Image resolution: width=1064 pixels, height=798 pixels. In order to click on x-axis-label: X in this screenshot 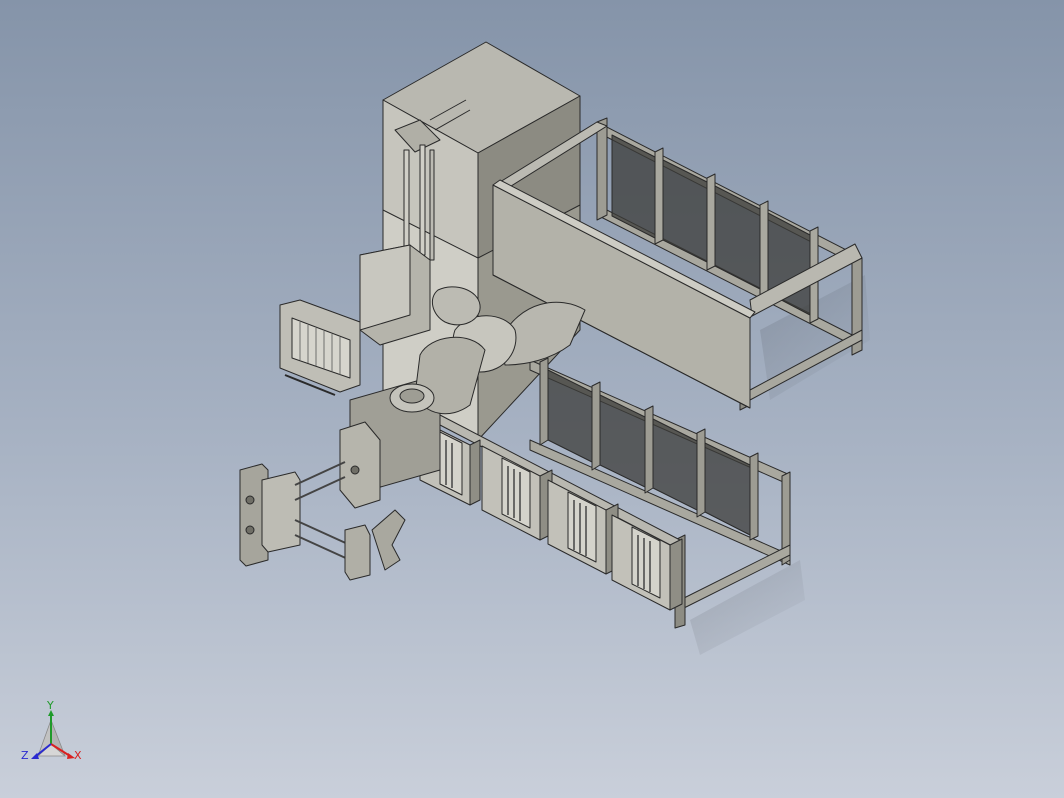, I will do `click(78, 755)`.